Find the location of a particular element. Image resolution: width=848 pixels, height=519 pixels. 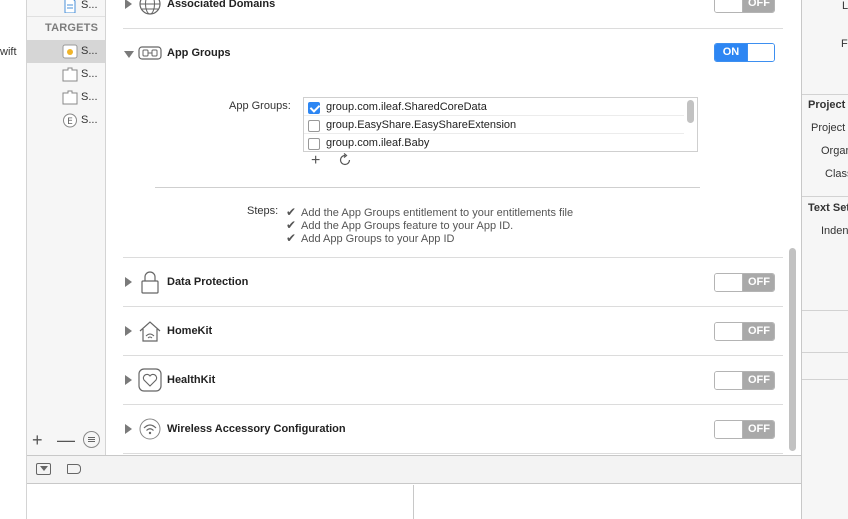

gutter-fragment: wift is located at coordinates (8, 52).